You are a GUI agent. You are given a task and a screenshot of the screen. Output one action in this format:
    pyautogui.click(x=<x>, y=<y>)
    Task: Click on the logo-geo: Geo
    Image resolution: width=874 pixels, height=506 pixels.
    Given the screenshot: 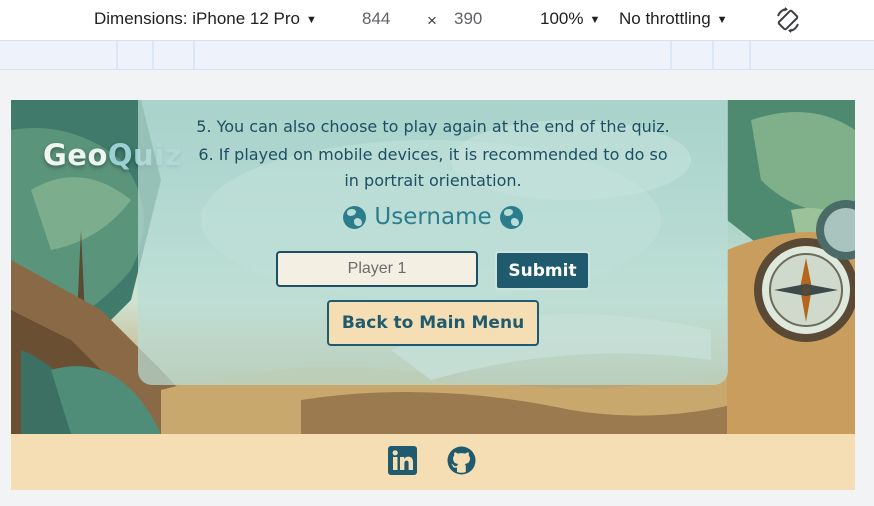 What is the action you would take?
    pyautogui.click(x=75, y=155)
    